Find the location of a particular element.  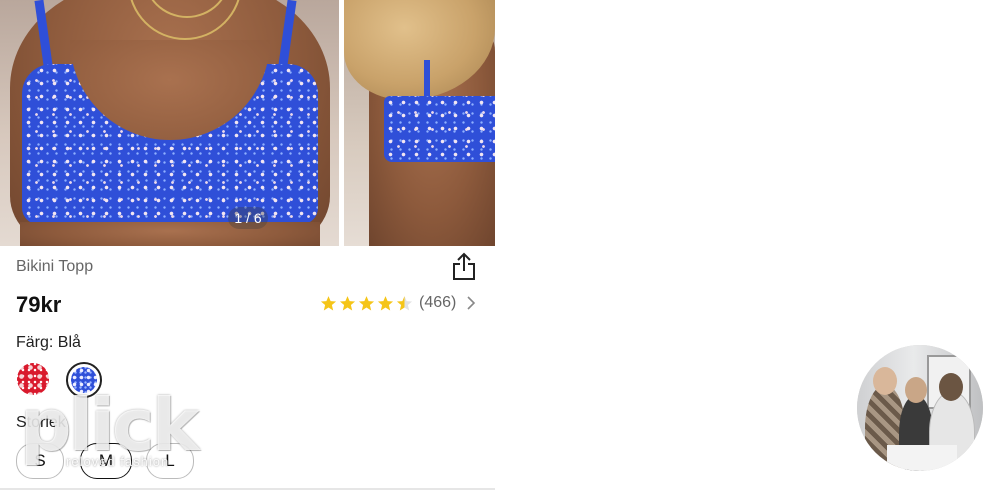

rating-count: (466) is located at coordinates (438, 302).